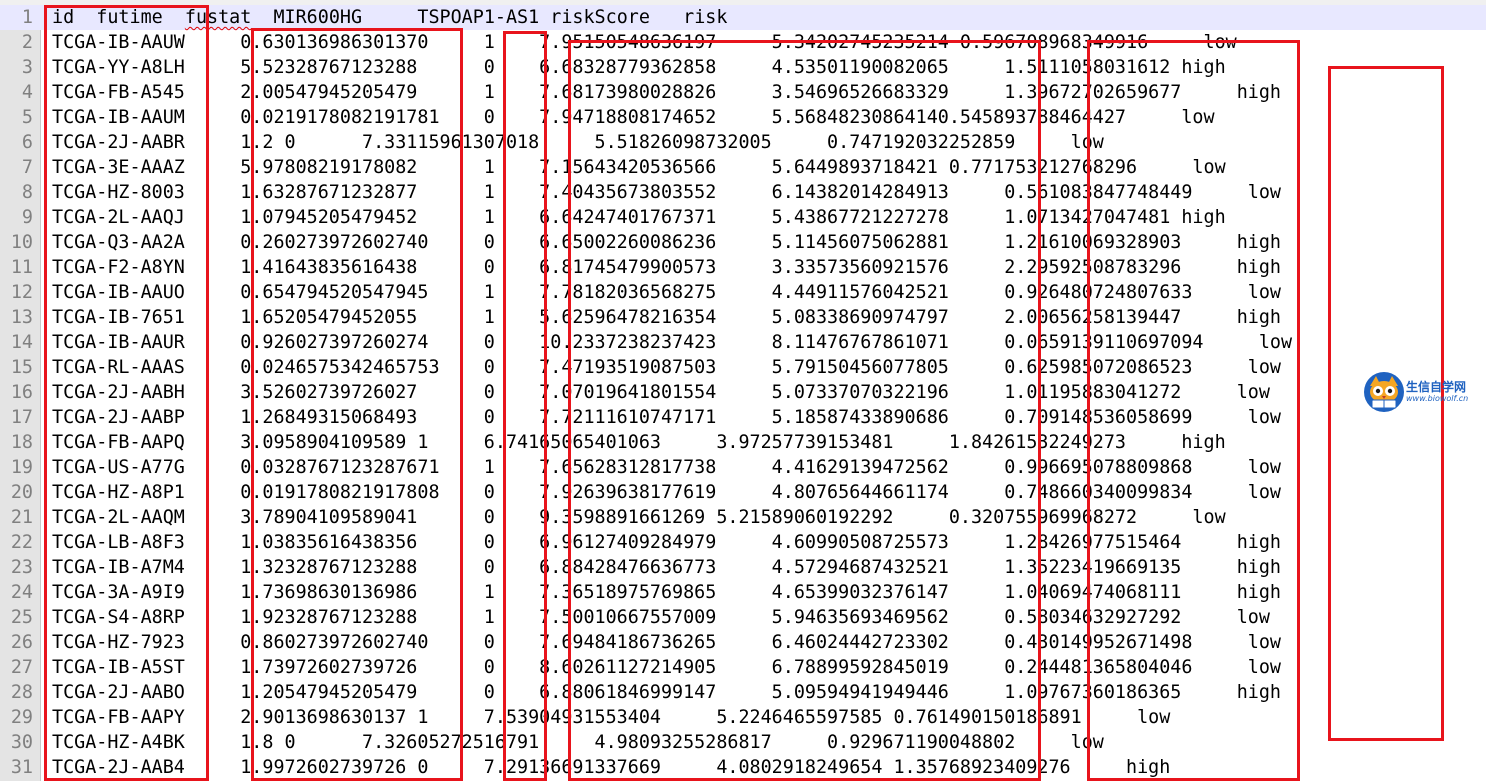  I want to click on line-number: 12, so click(21, 292).